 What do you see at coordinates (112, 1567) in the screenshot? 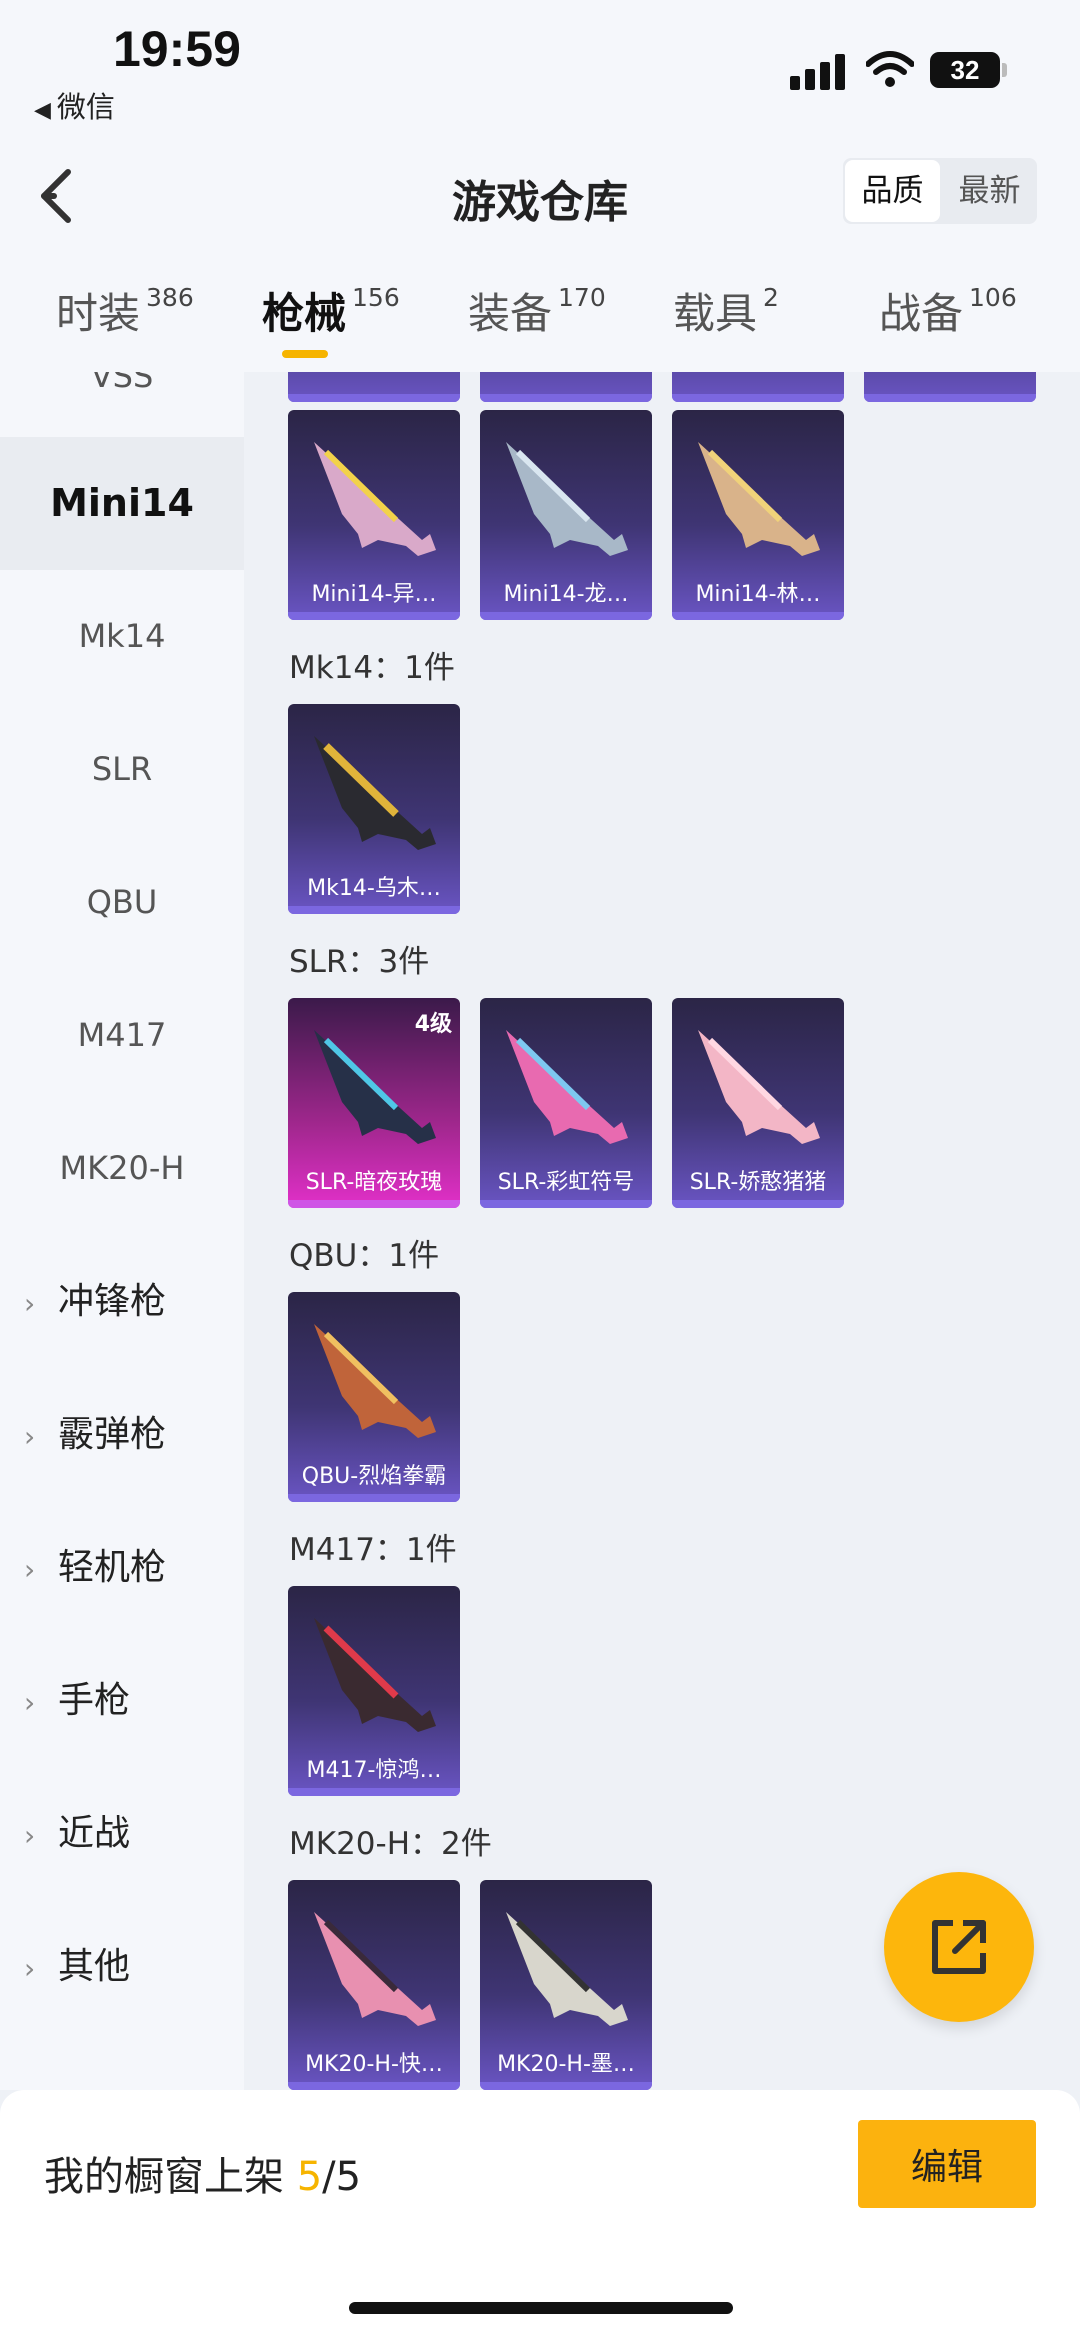
I see `sidebar-group-label: 轻机枪` at bounding box center [112, 1567].